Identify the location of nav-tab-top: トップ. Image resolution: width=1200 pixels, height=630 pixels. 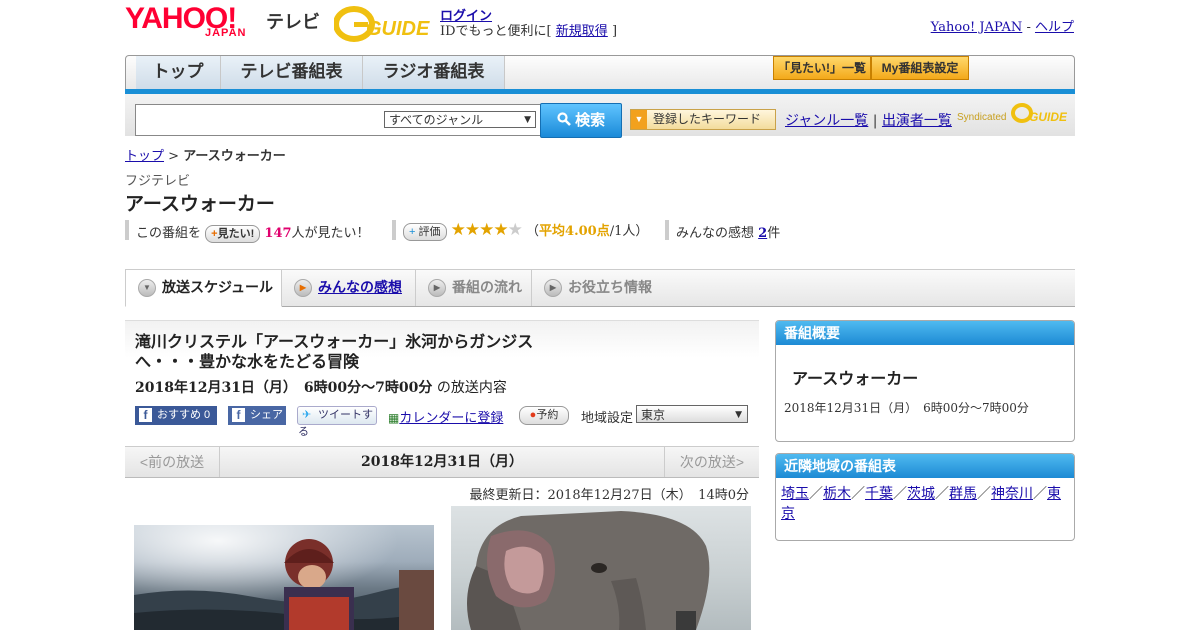
(178, 73).